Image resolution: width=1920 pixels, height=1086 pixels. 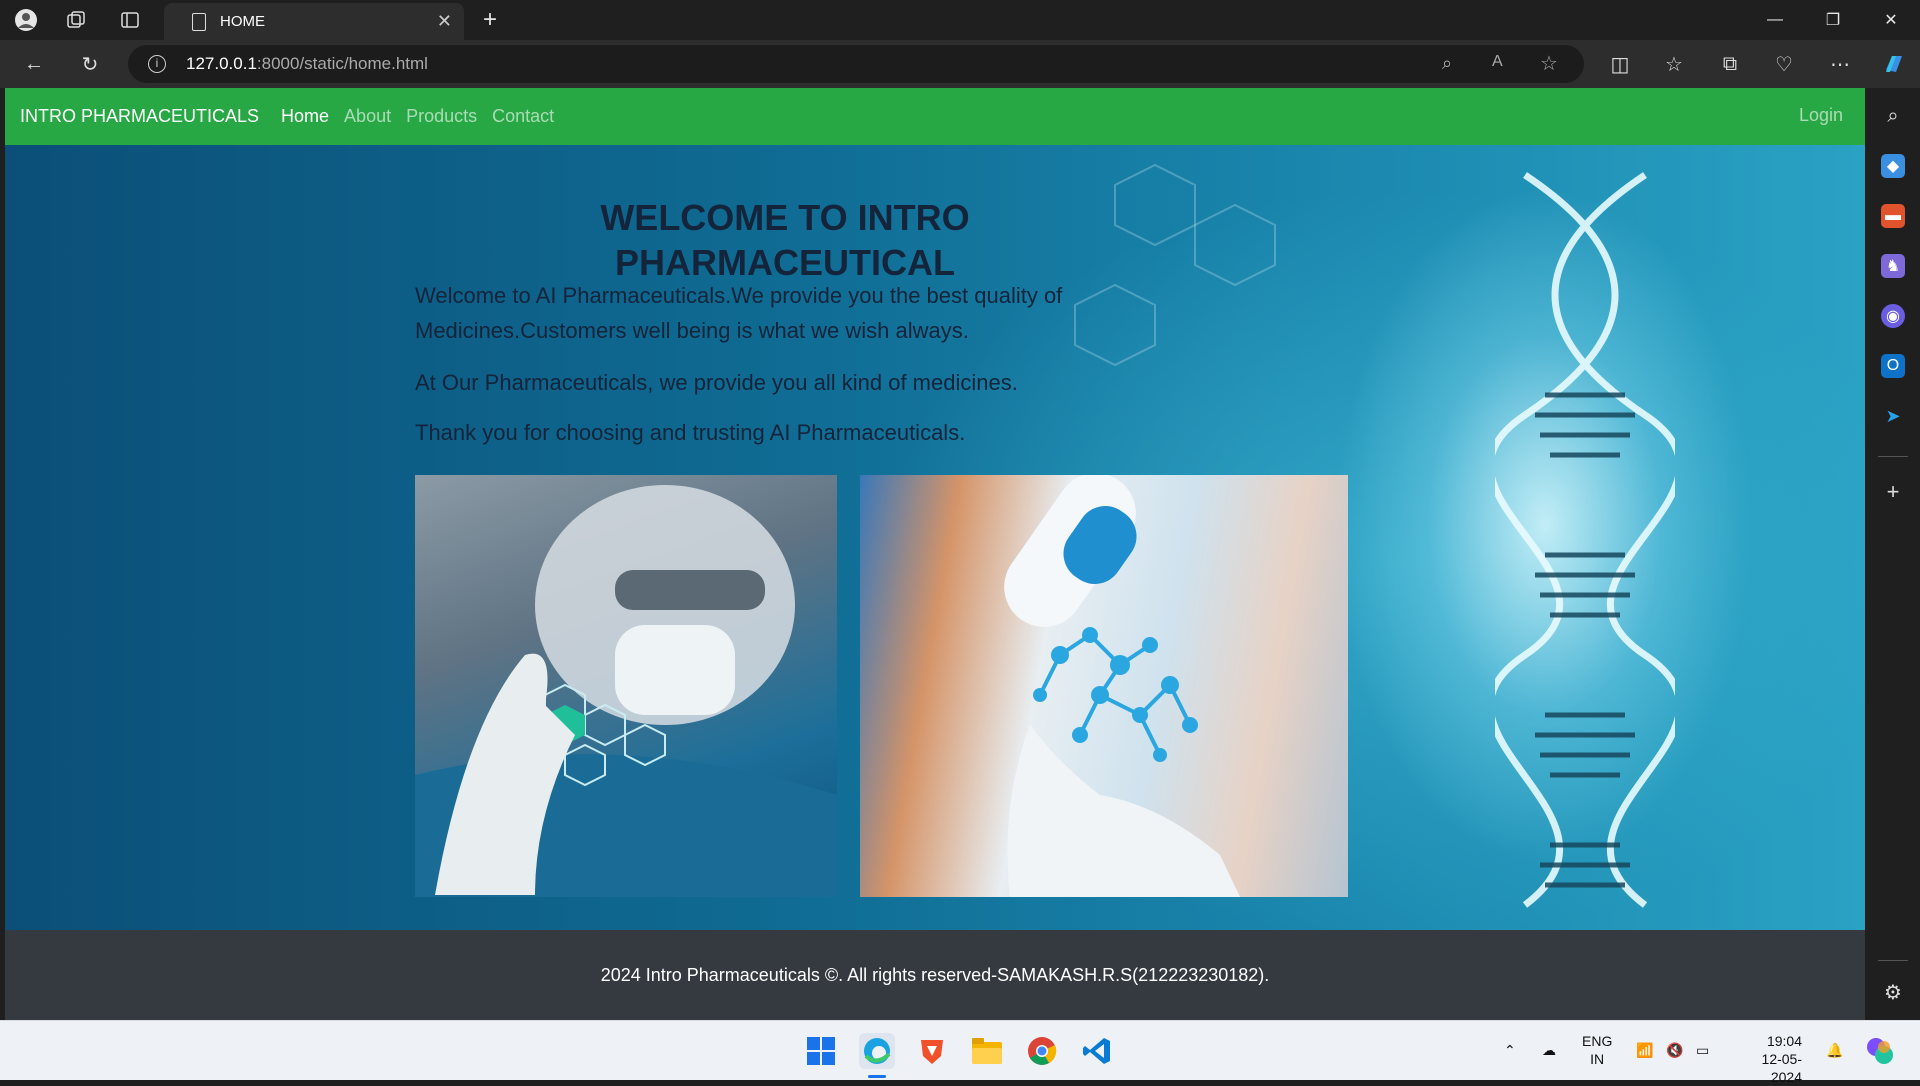 What do you see at coordinates (1549, 1050) in the screenshot?
I see `onedrive-icon: ☁` at bounding box center [1549, 1050].